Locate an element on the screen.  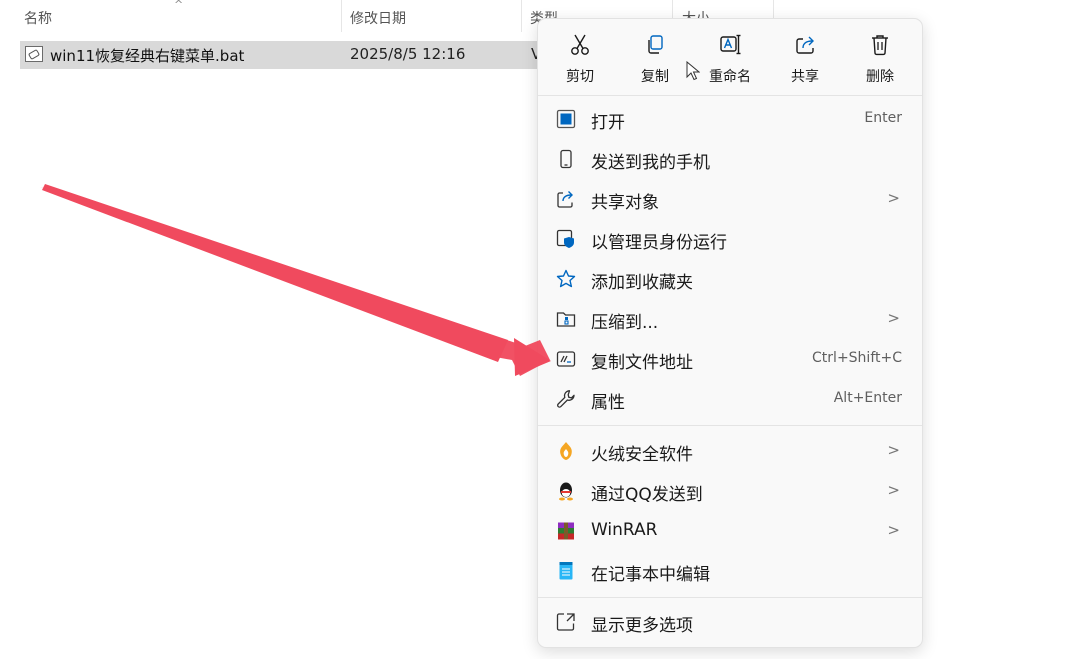
column-date-header: 修改日期 is located at coordinates (378, 18).